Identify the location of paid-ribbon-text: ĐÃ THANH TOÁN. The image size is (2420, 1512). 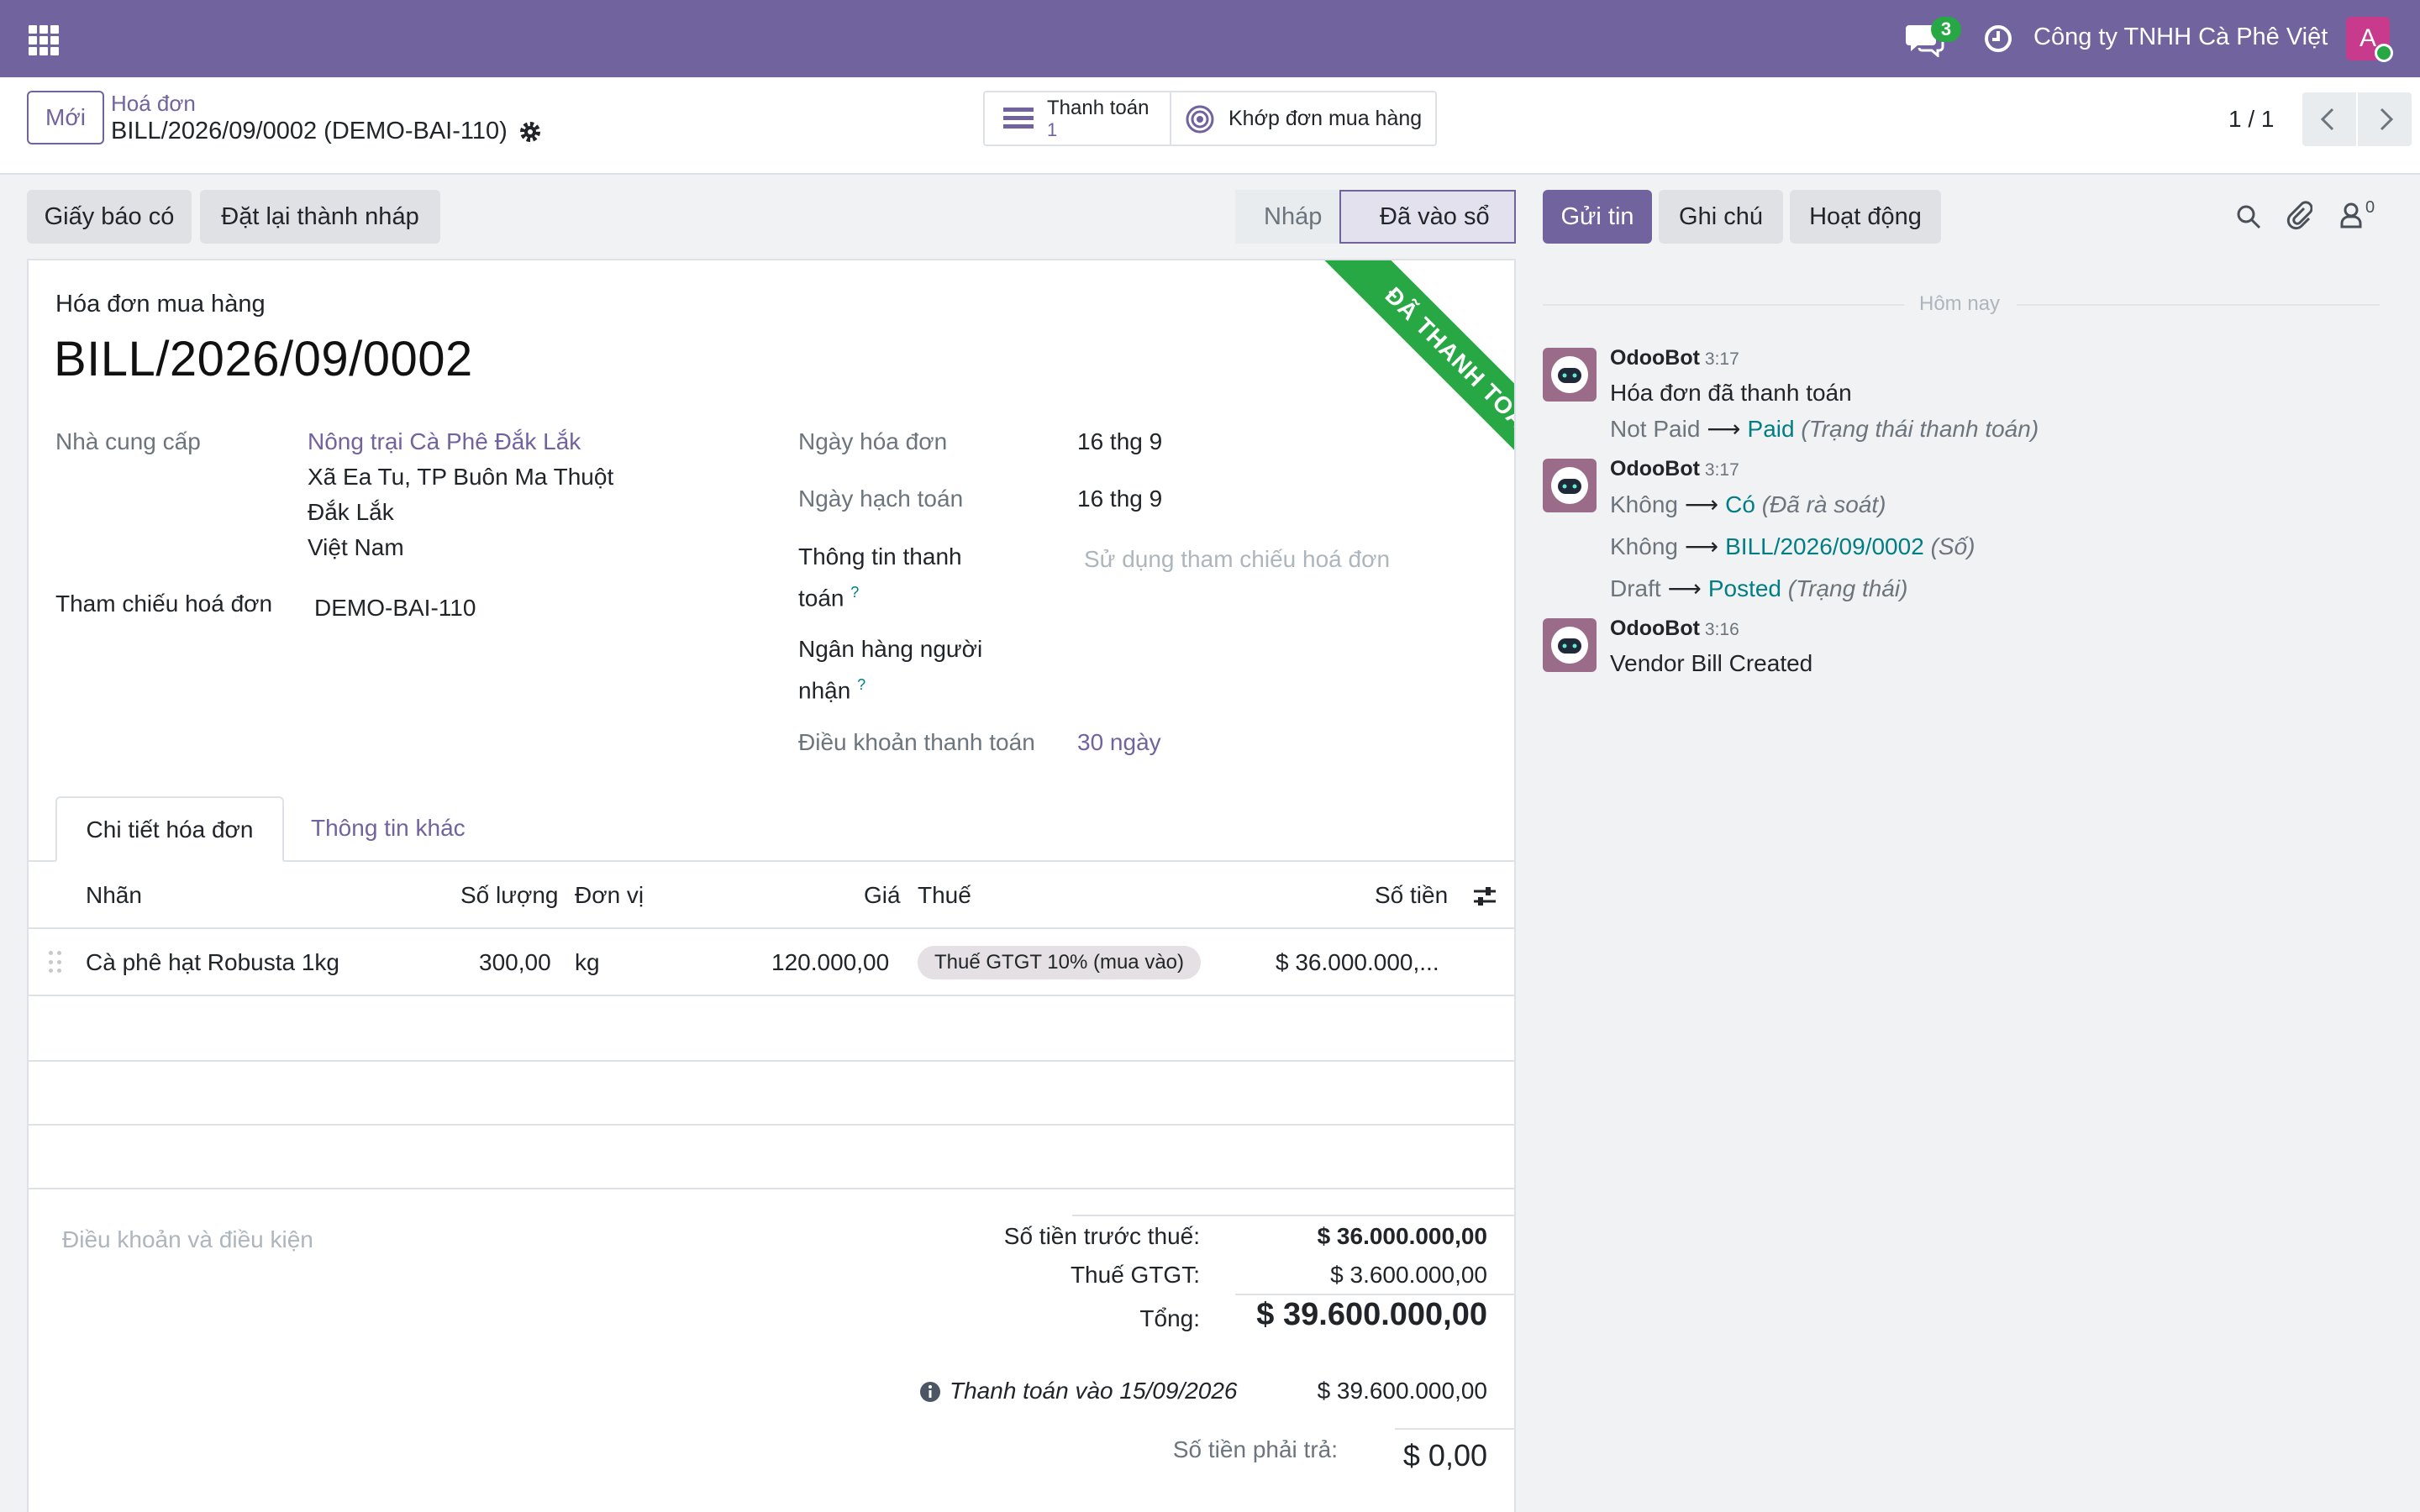
(1411, 389).